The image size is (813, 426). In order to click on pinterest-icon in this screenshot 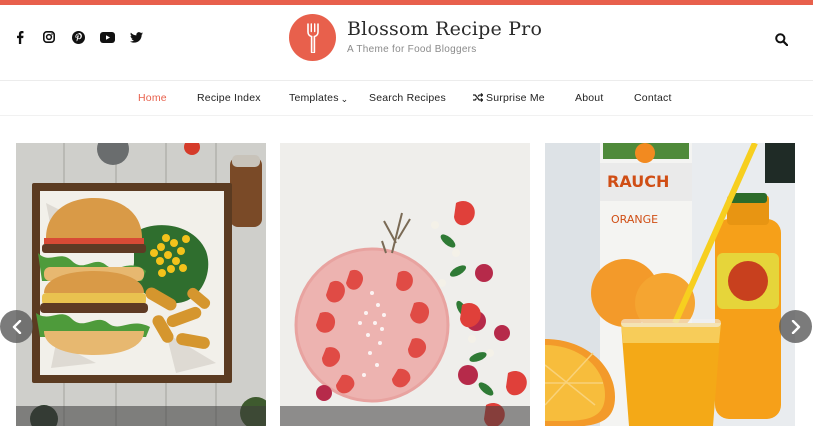, I will do `click(78, 37)`.